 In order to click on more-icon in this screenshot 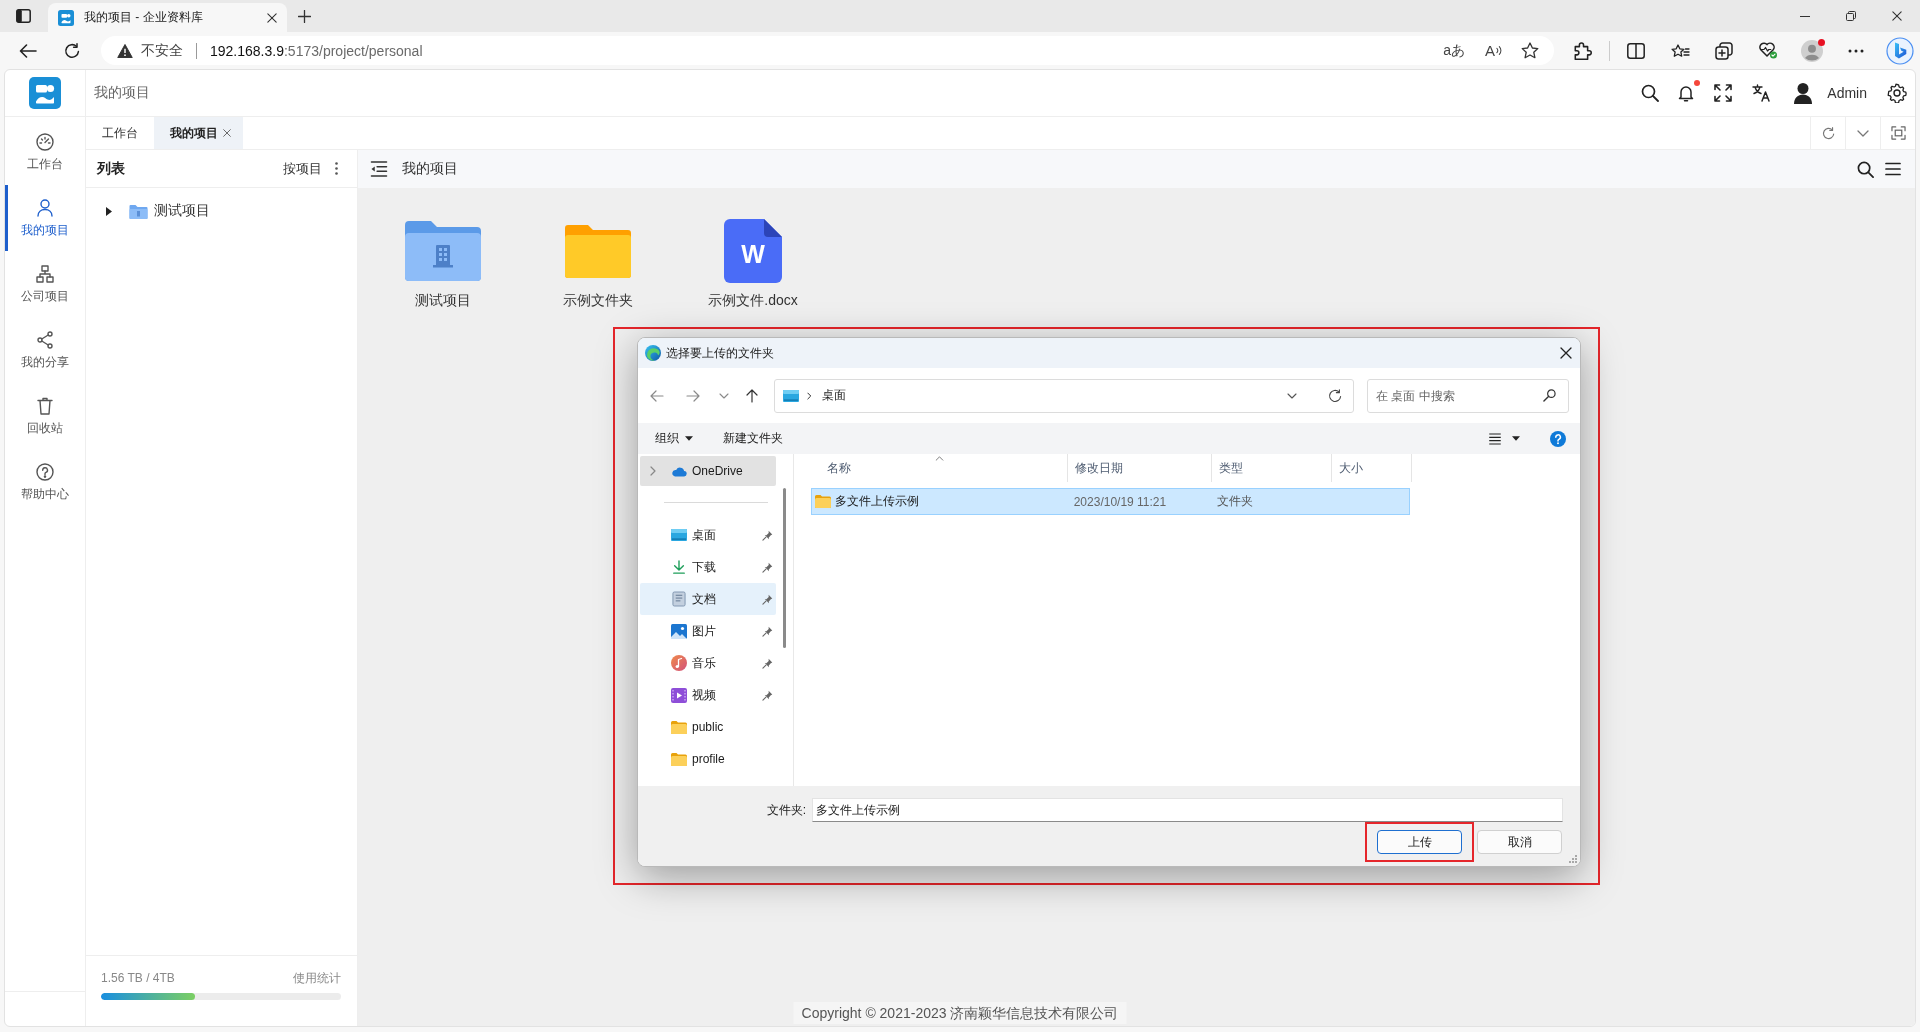, I will do `click(1856, 50)`.